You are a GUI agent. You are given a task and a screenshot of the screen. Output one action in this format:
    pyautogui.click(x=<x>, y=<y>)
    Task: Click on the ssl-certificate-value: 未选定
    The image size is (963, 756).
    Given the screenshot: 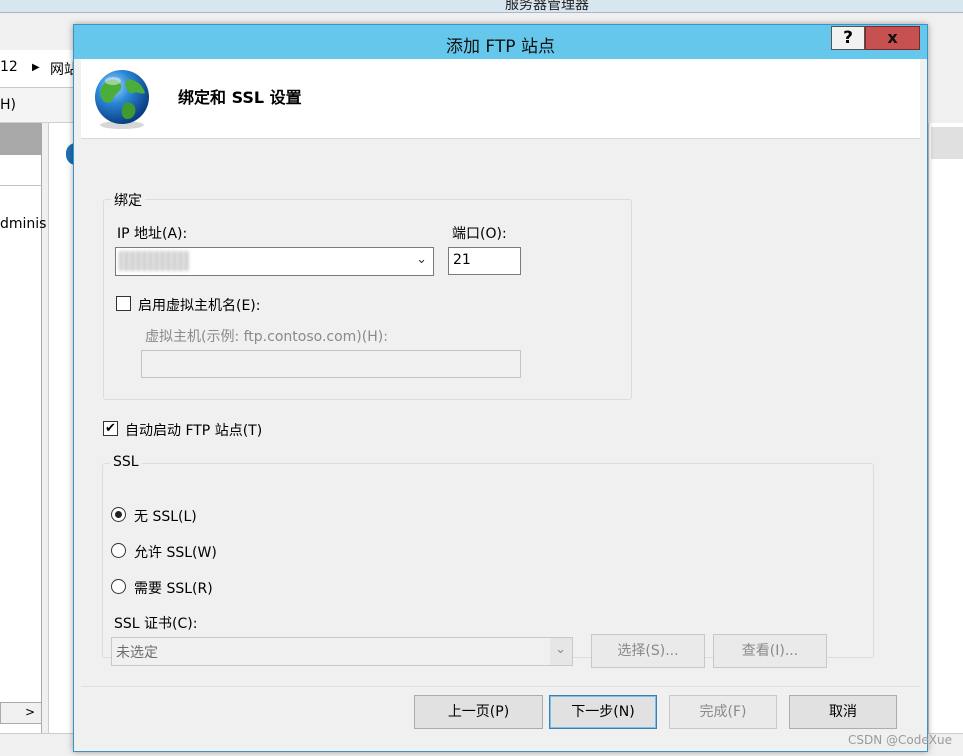 What is the action you would take?
    pyautogui.click(x=137, y=653)
    